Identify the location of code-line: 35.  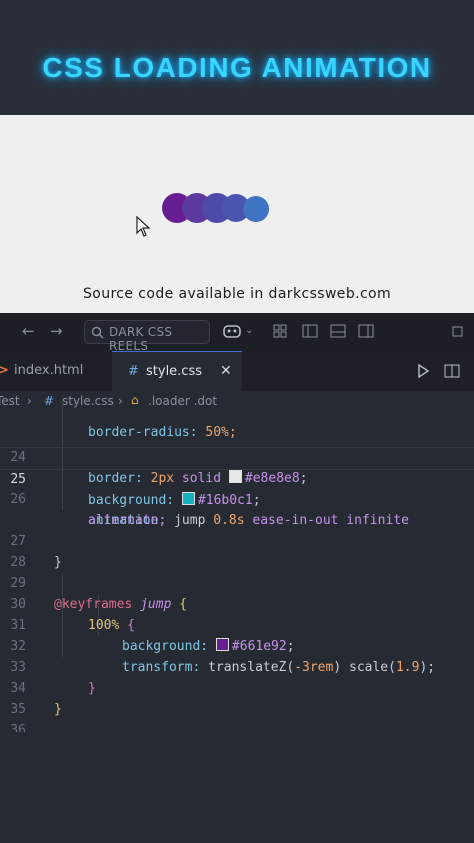
(18, 709).